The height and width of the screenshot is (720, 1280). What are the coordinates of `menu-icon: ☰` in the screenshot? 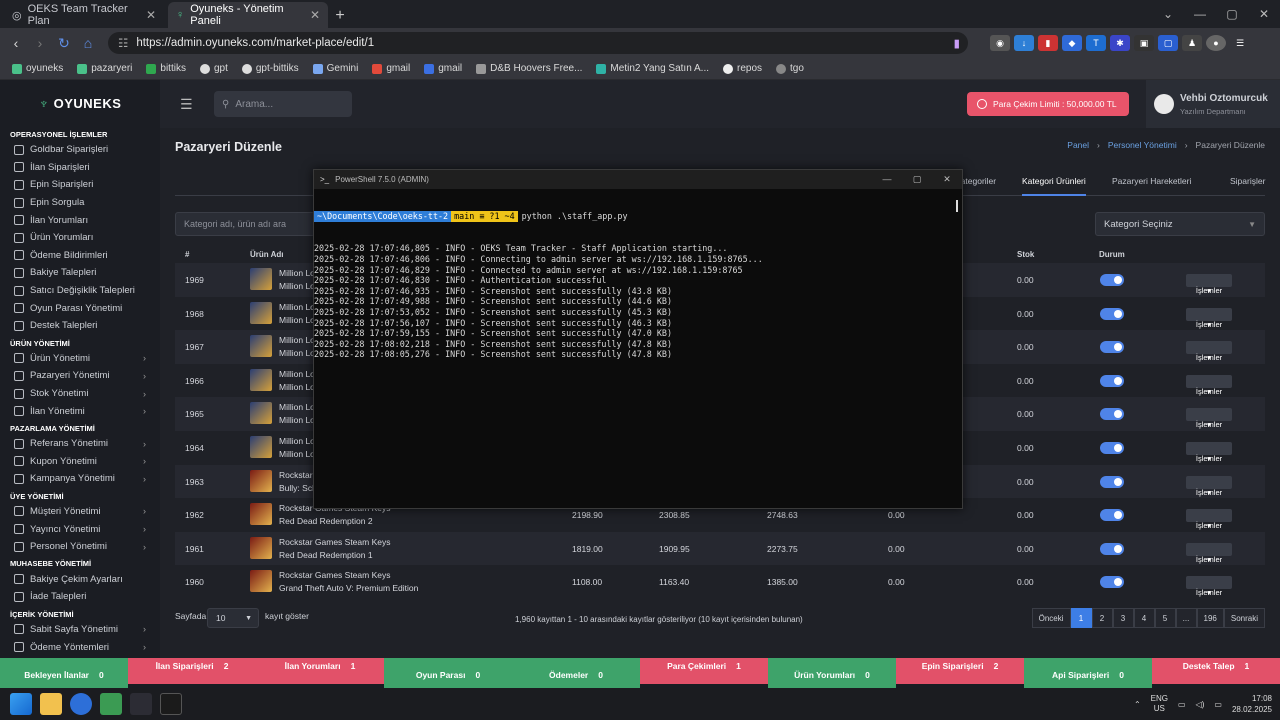 It's located at (1240, 43).